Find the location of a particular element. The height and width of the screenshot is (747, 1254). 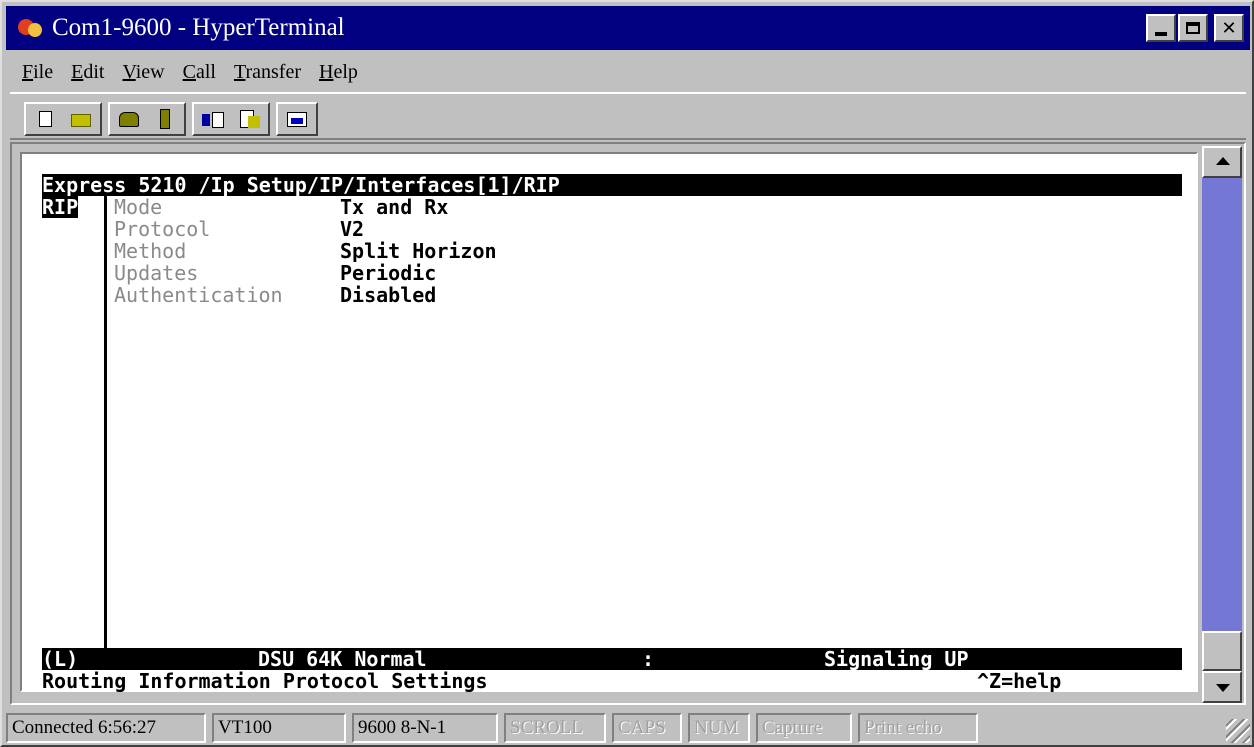

title-bar: Com1-9600 - HyperTerminal ✕ is located at coordinates (628, 28).